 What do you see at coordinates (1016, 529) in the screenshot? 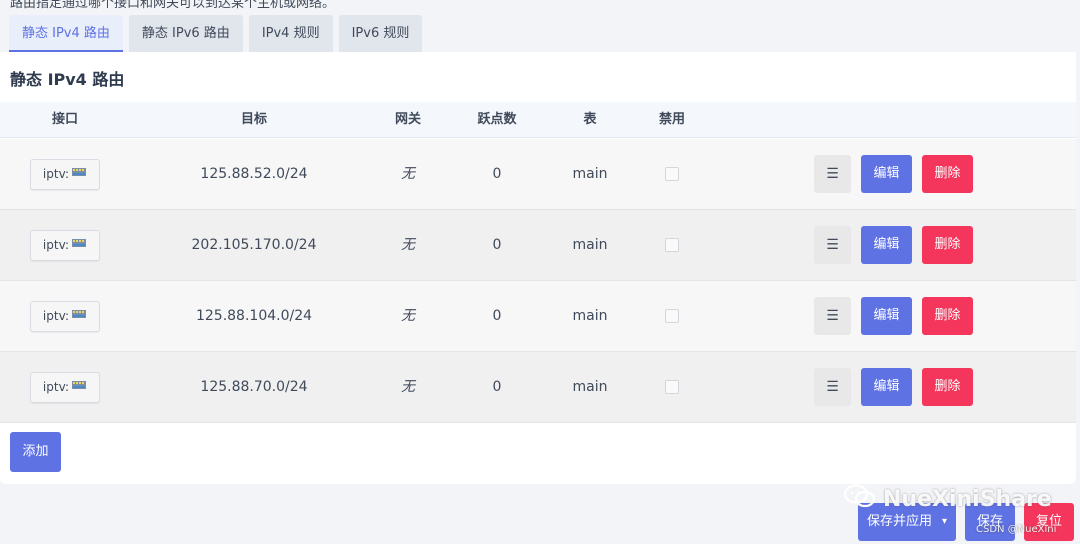
I see `watermark-source: CSDN @NueXini` at bounding box center [1016, 529].